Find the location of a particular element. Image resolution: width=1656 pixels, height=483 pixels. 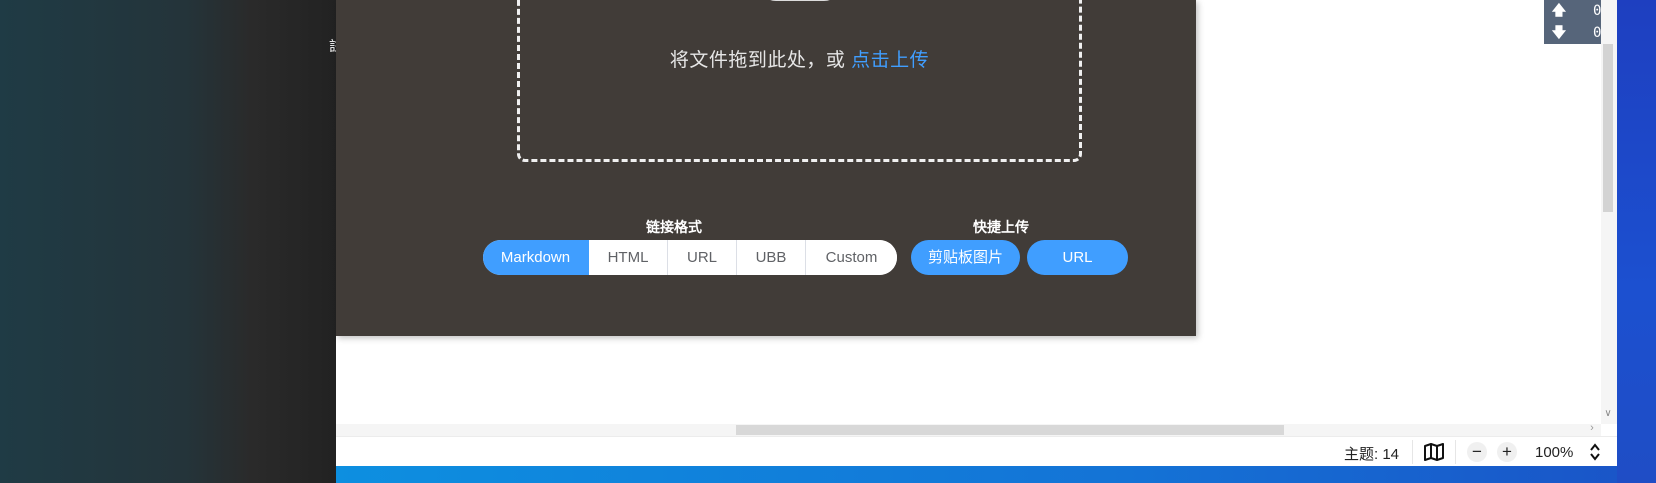

format-markdown-button: Markdown is located at coordinates (536, 257).